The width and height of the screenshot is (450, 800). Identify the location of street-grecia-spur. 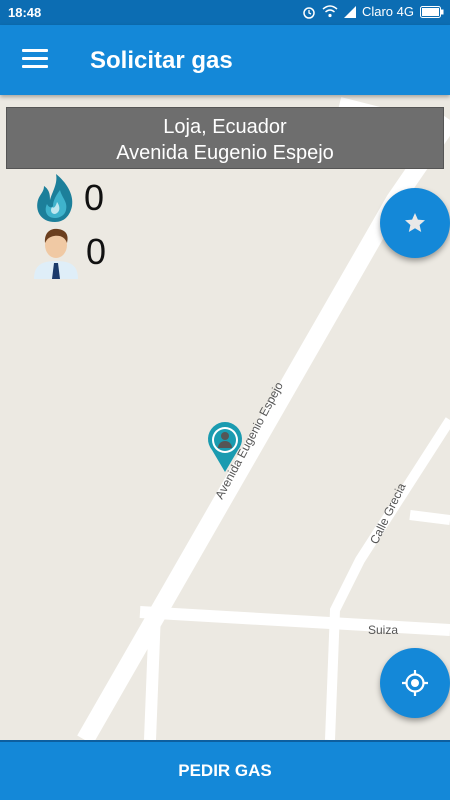
(429, 517).